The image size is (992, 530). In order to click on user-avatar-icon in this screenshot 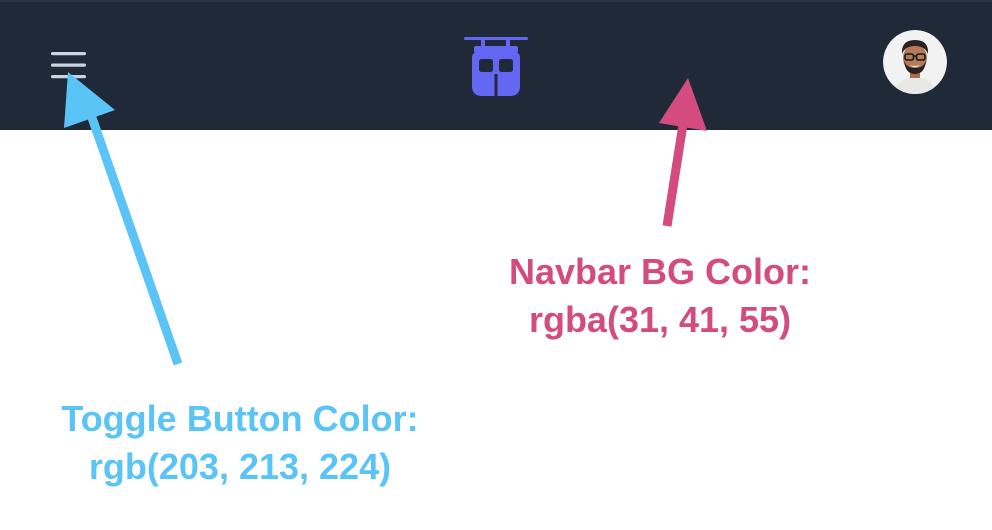, I will do `click(915, 62)`.